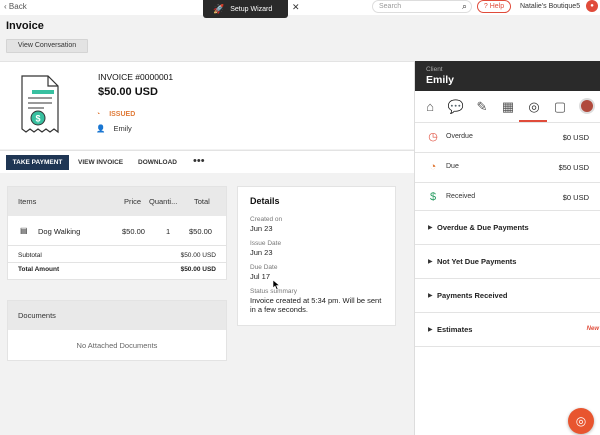  Describe the element at coordinates (550, 6) in the screenshot. I see `business-name: Natalie's Boutique5` at that location.